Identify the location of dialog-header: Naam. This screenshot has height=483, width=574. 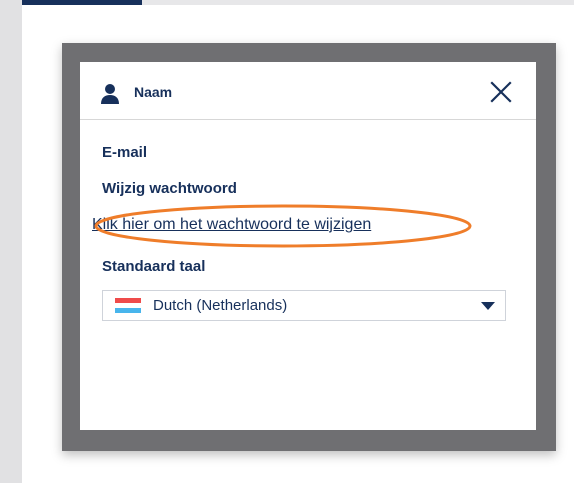
(308, 91).